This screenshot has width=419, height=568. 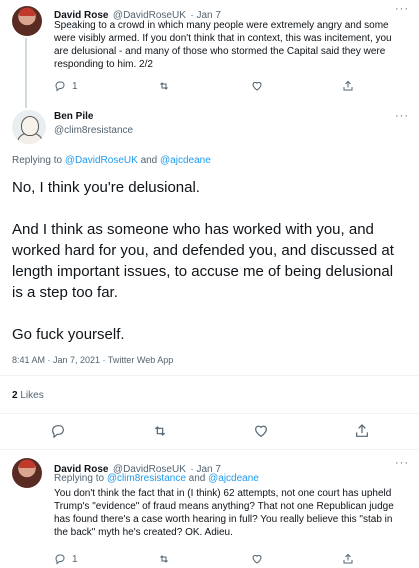 I want to click on tweet-paragraph: Go fuck yourself., so click(x=68, y=334).